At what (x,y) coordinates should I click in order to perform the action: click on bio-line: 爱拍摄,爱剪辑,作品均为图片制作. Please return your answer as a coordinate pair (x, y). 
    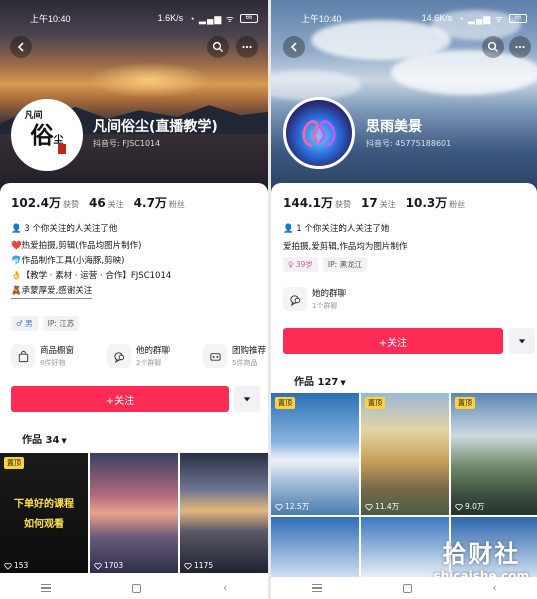
    Looking at the image, I should click on (345, 247).